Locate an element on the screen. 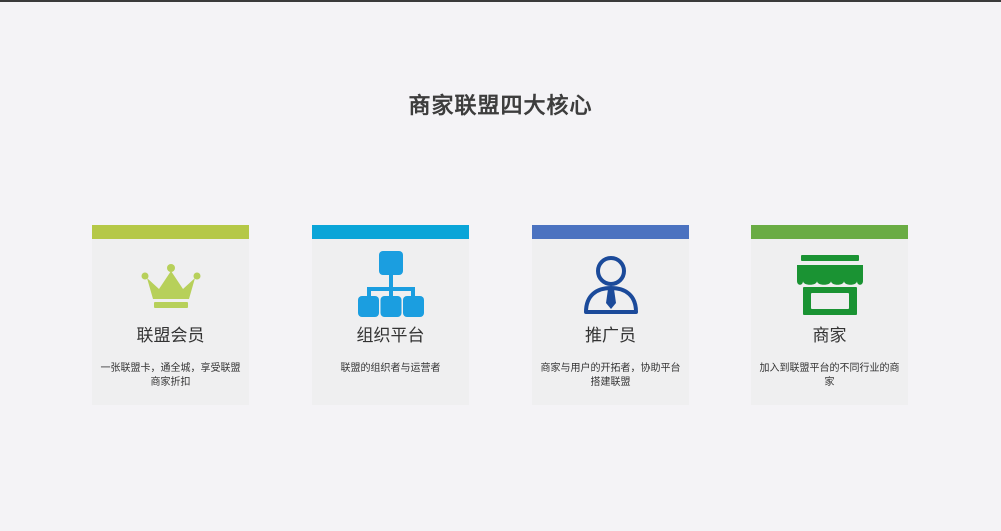  person-tie-icon is located at coordinates (610, 285).